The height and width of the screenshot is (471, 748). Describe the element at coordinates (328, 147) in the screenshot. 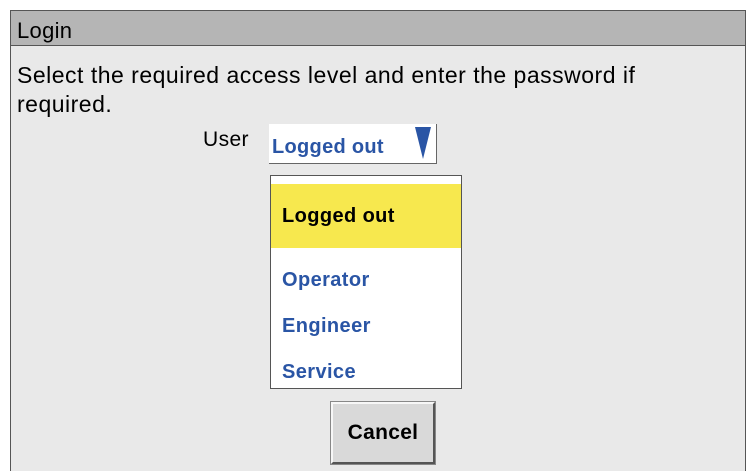

I see `user-level-selected-value: Logged out` at that location.